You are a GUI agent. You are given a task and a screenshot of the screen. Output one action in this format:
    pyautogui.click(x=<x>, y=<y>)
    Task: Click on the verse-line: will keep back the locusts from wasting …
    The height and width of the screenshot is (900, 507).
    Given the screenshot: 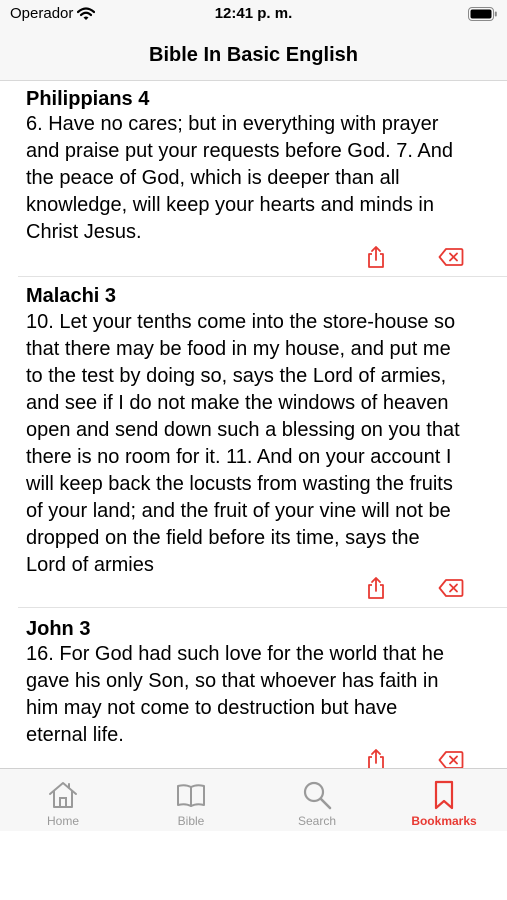 What is the action you would take?
    pyautogui.click(x=239, y=484)
    